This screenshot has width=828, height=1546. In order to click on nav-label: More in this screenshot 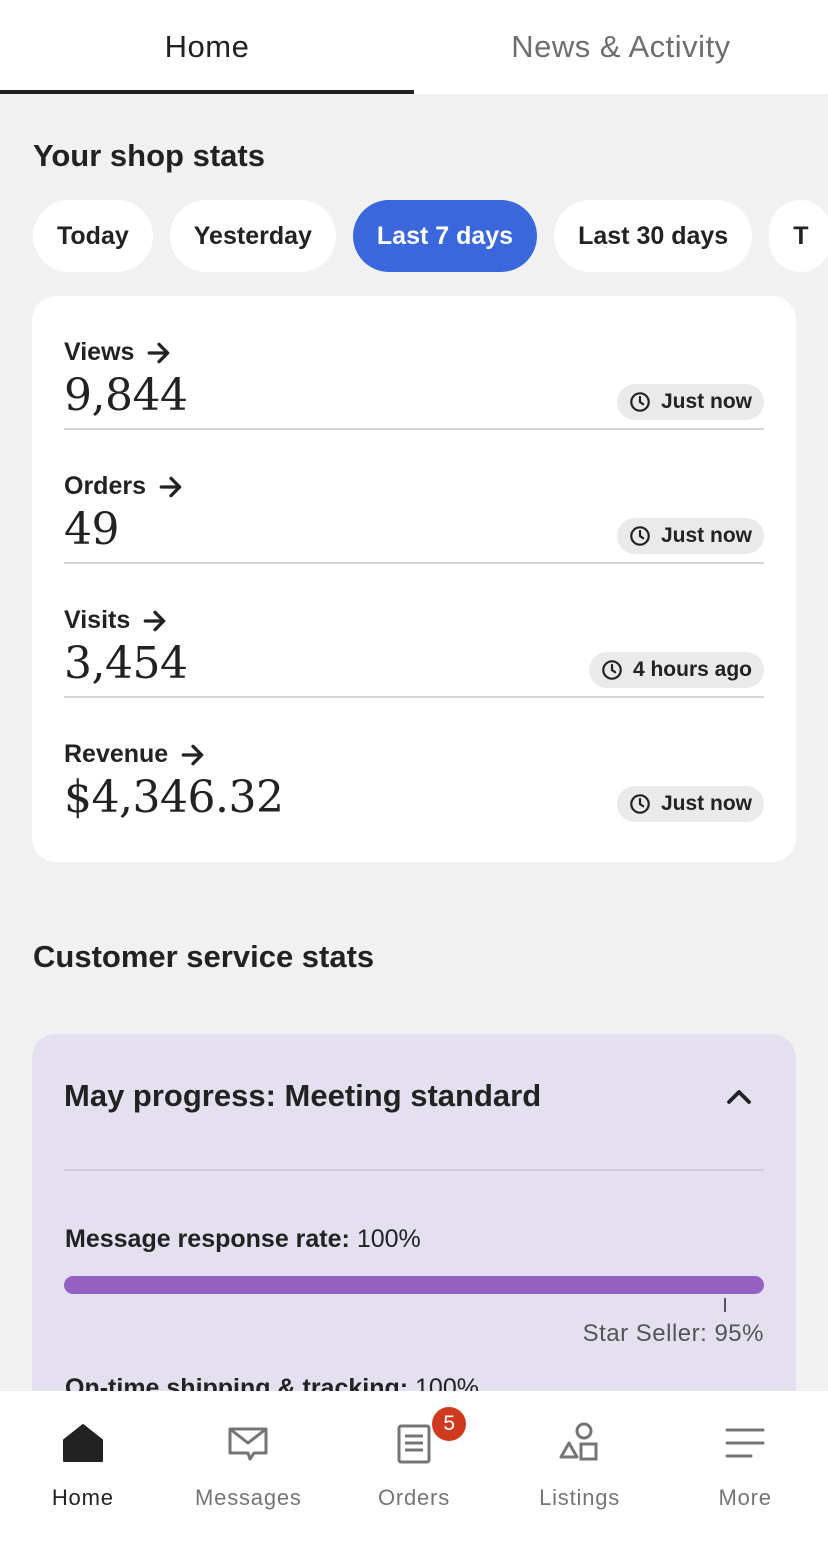, I will do `click(745, 1497)`.